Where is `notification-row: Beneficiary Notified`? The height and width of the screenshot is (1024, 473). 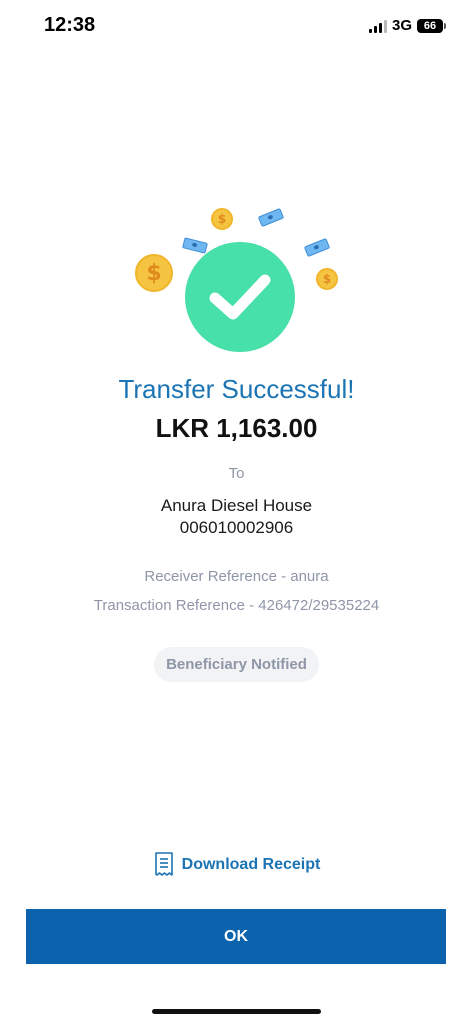 notification-row: Beneficiary Notified is located at coordinates (236, 664).